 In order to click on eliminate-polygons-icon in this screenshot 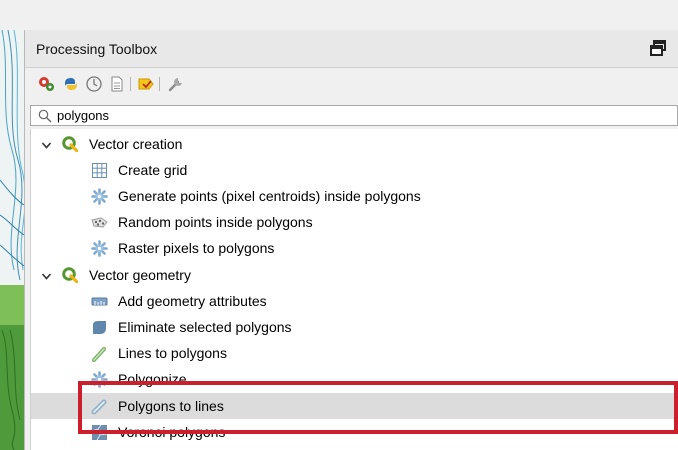, I will do `click(99, 327)`.